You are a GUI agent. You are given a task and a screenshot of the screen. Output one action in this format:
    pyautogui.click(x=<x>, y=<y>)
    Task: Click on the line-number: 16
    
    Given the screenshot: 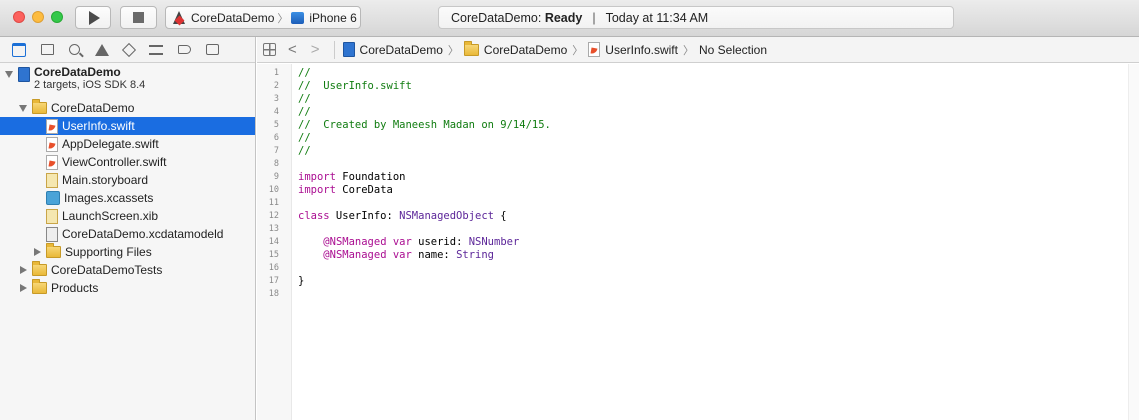 What is the action you would take?
    pyautogui.click(x=273, y=268)
    